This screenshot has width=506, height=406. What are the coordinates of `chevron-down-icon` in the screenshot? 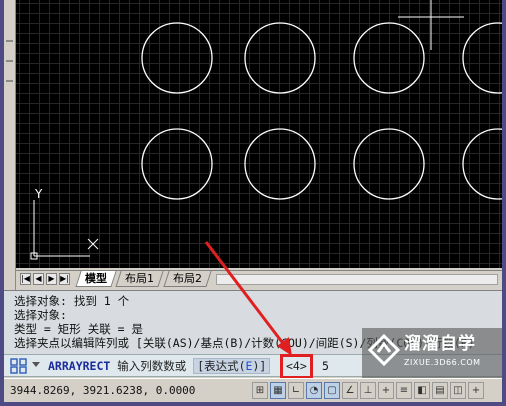 It's located at (36, 364).